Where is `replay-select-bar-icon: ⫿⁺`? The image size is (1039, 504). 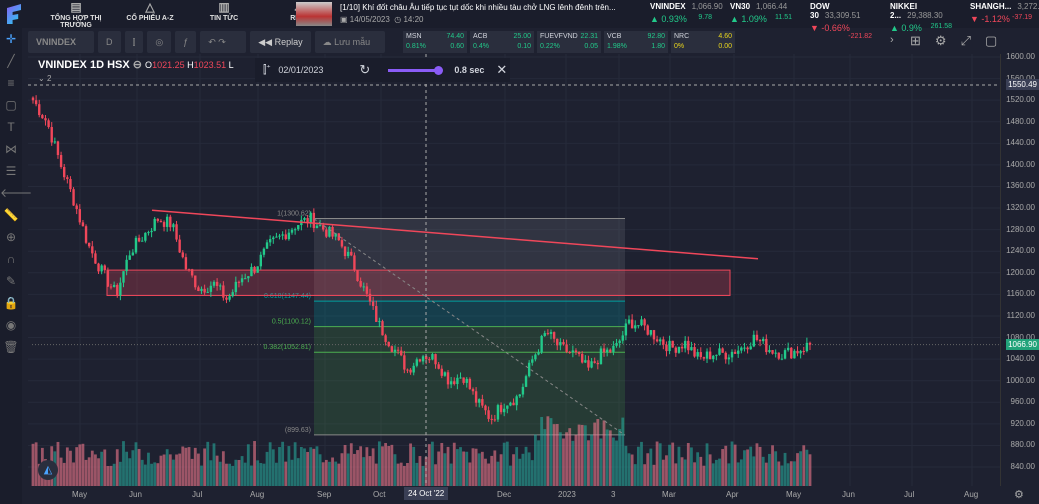 replay-select-bar-icon: ⫿⁺ is located at coordinates (266, 70).